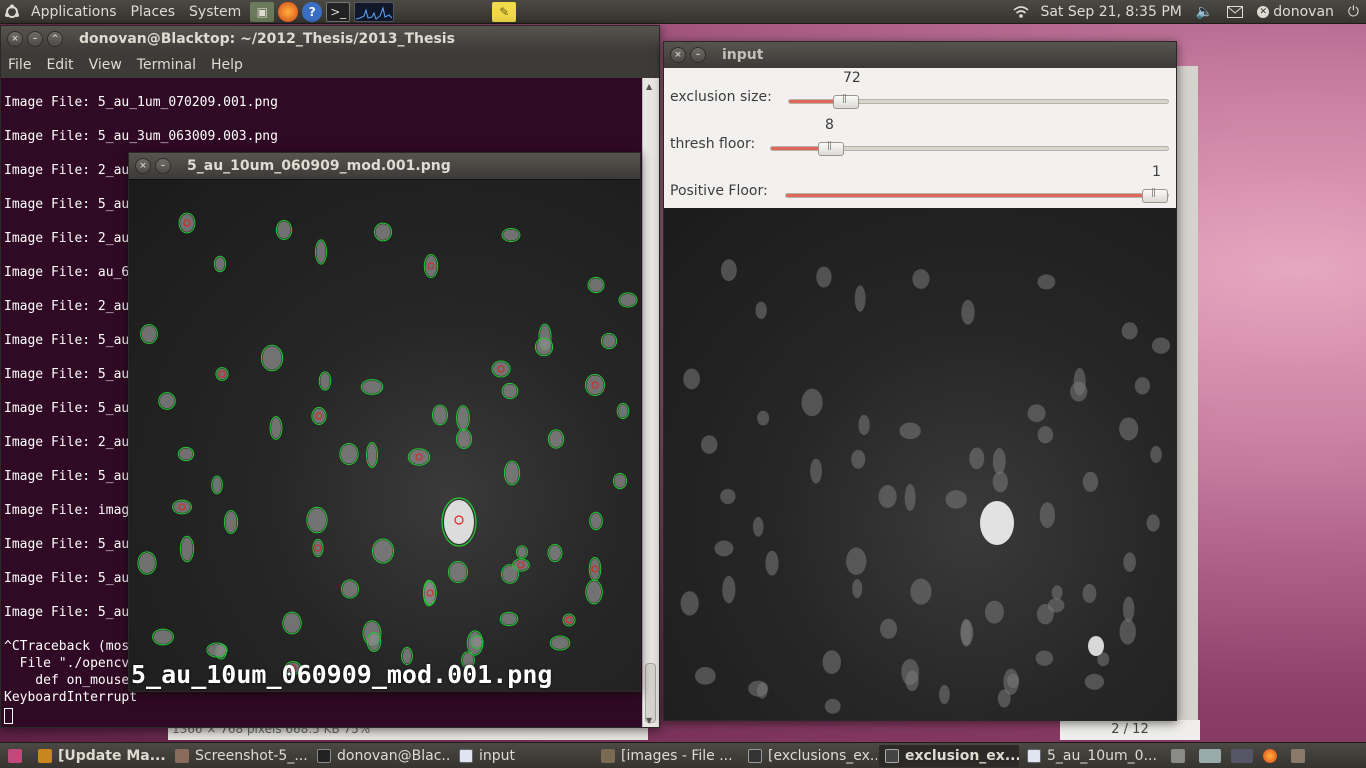 Image resolution: width=1366 pixels, height=768 pixels. I want to click on clock: Sat Sep 21, 8:35 PM, so click(1110, 12).